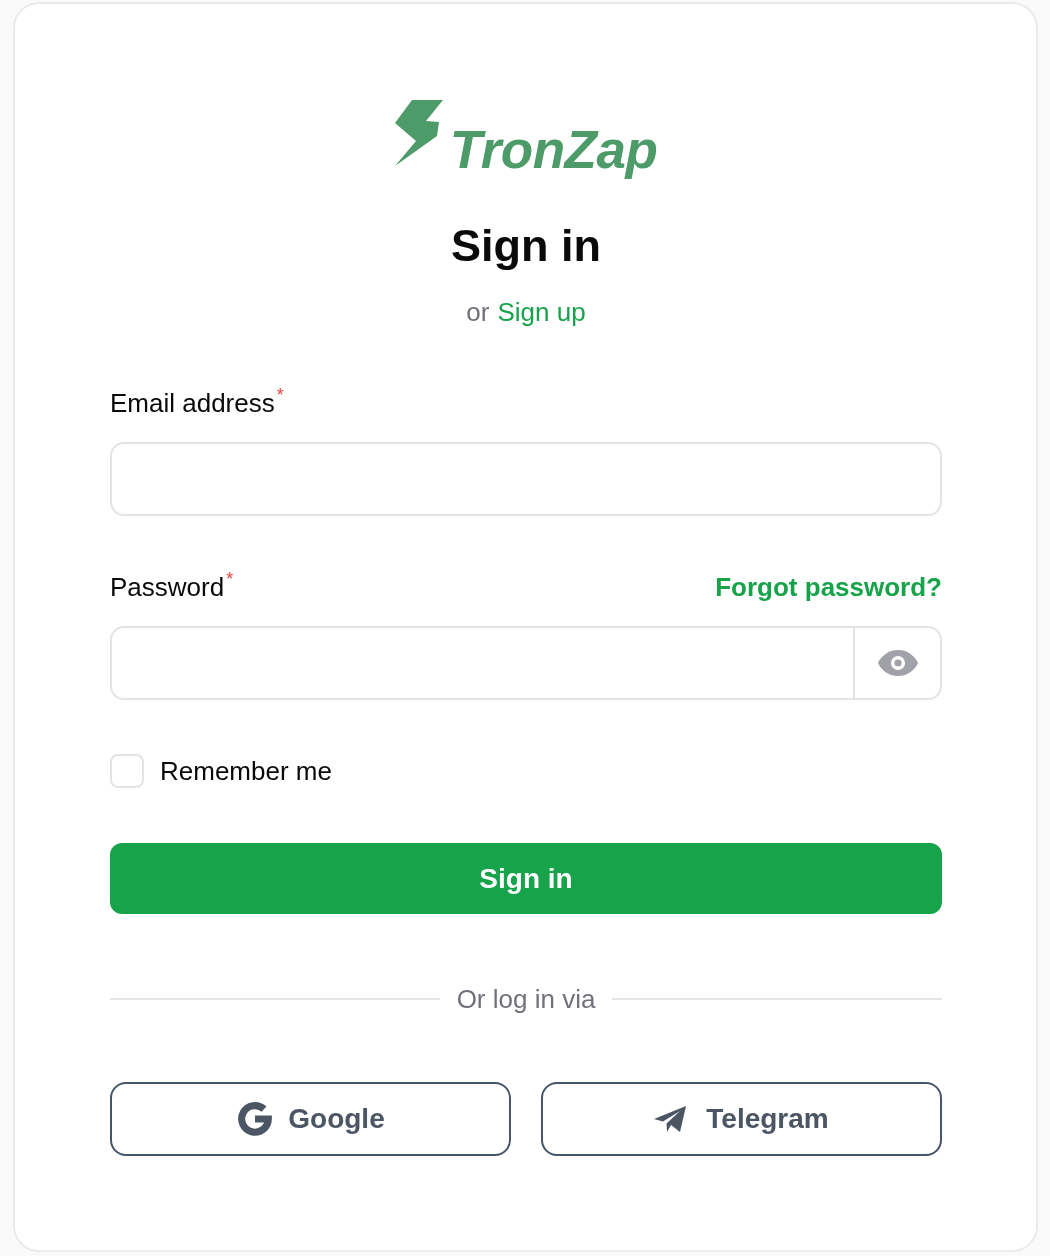 The image size is (1050, 1256). I want to click on paper-plane-icon, so click(670, 1119).